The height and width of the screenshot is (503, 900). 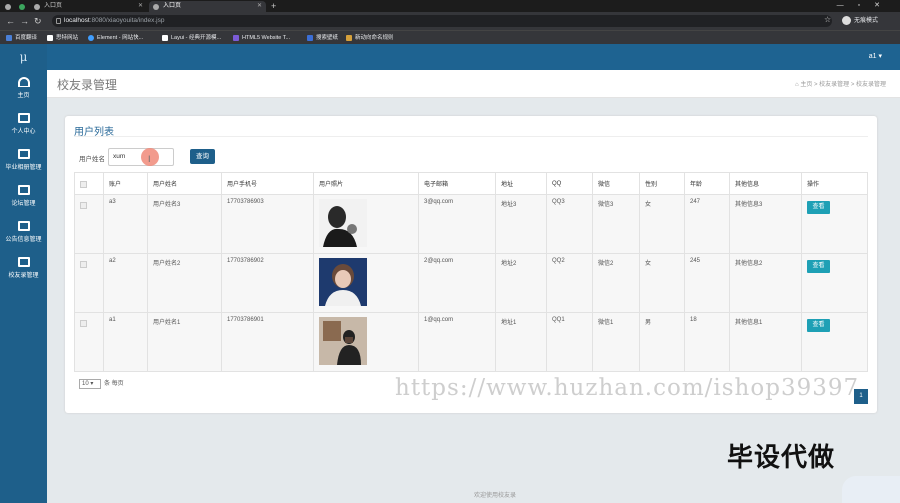 I want to click on column-header: 年龄, so click(x=707, y=183).